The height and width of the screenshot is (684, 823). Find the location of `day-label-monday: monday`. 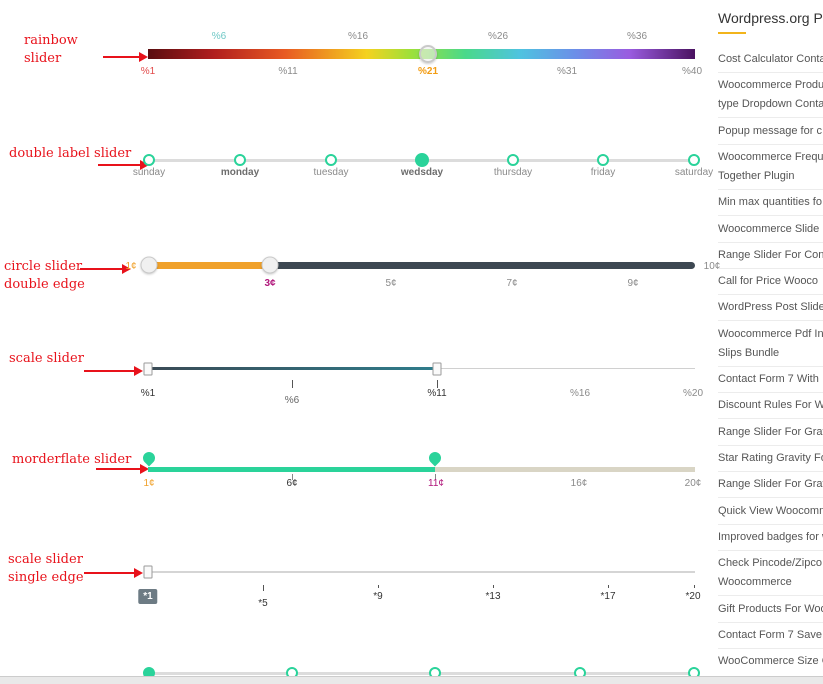

day-label-monday: monday is located at coordinates (240, 172).